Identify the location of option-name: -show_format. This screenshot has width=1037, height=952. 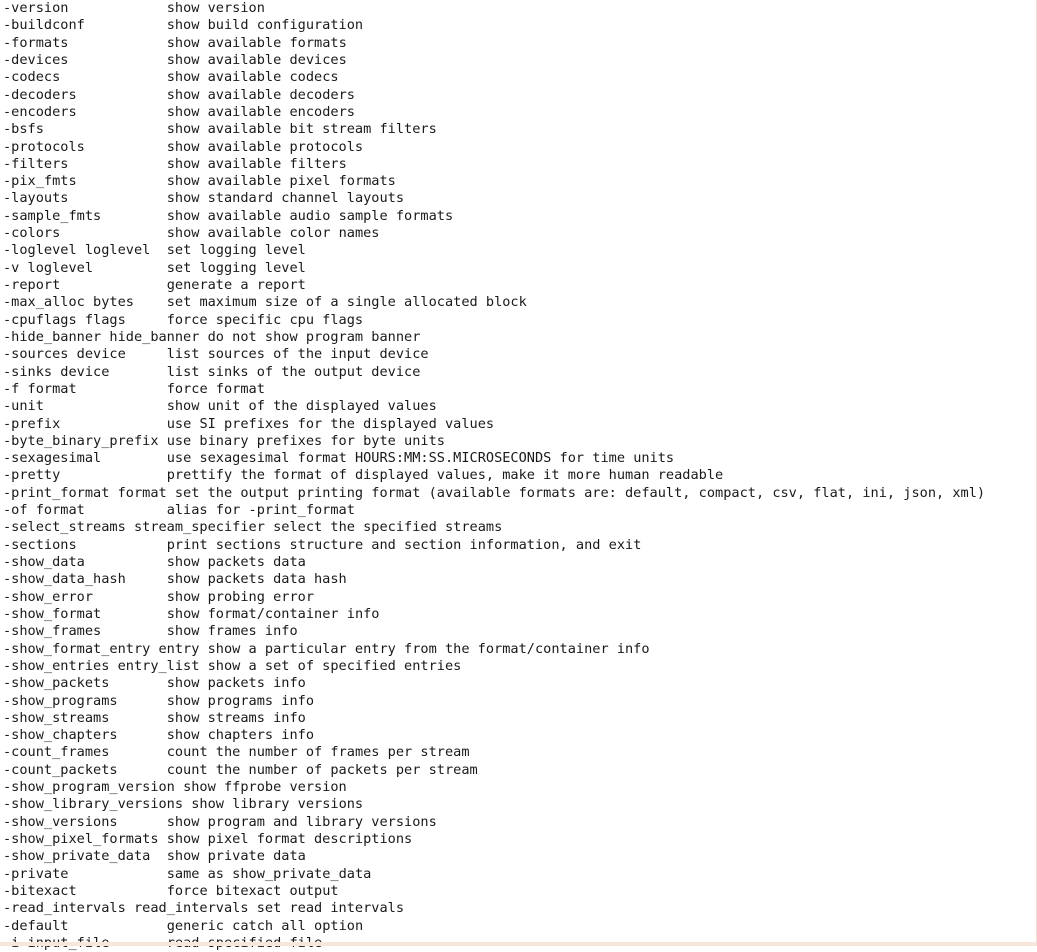
(52, 613).